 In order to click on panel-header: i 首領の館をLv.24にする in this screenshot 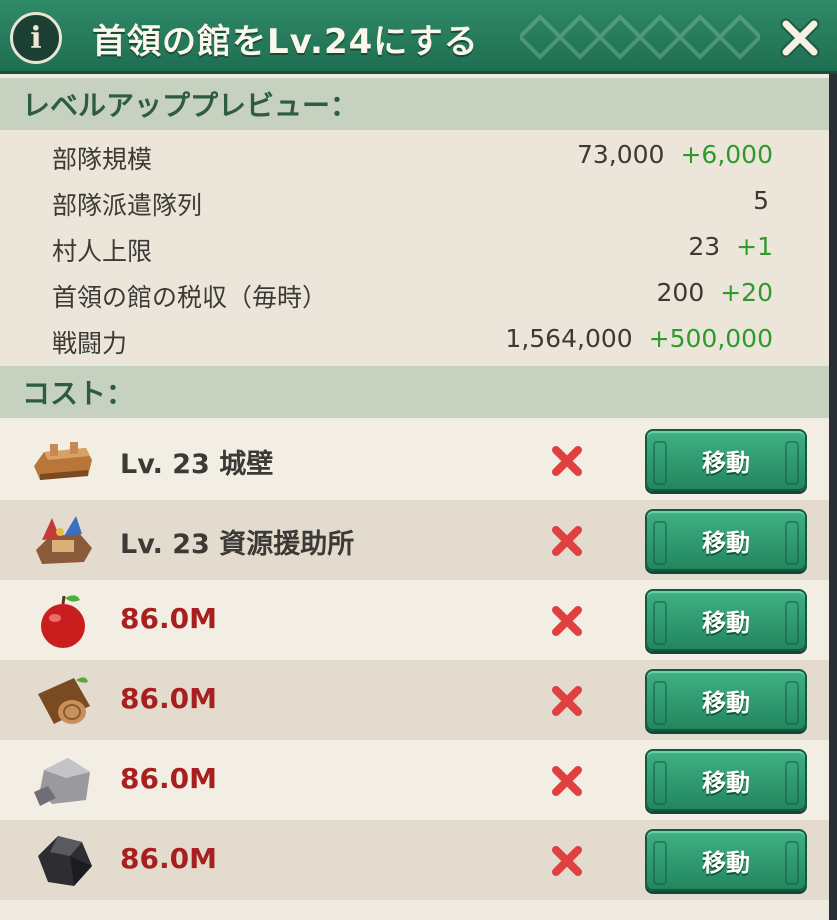, I will do `click(418, 37)`.